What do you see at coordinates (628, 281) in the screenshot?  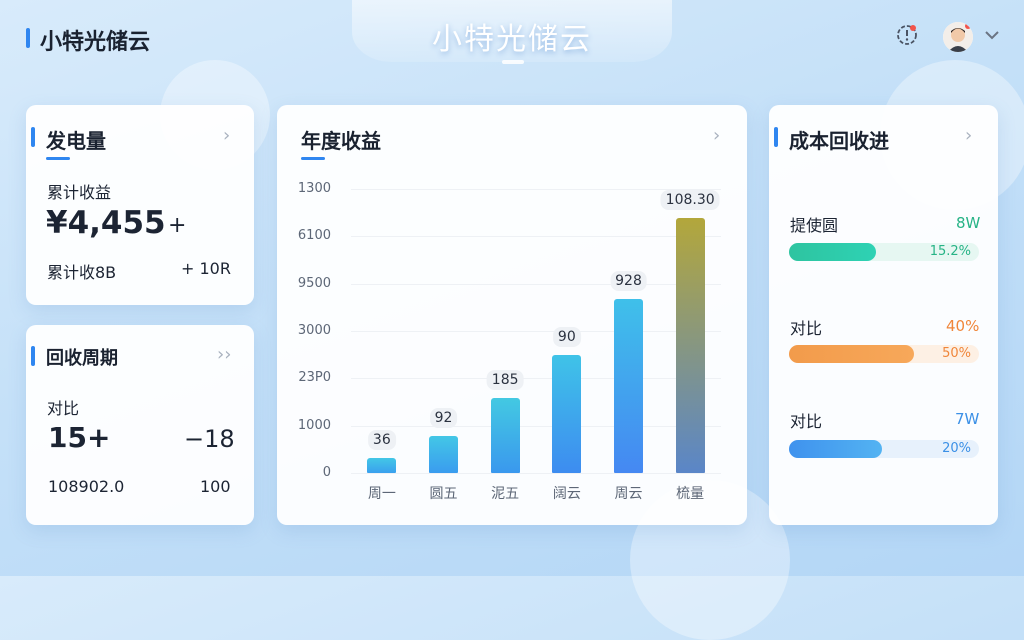 I see `bar-data-label: 928` at bounding box center [628, 281].